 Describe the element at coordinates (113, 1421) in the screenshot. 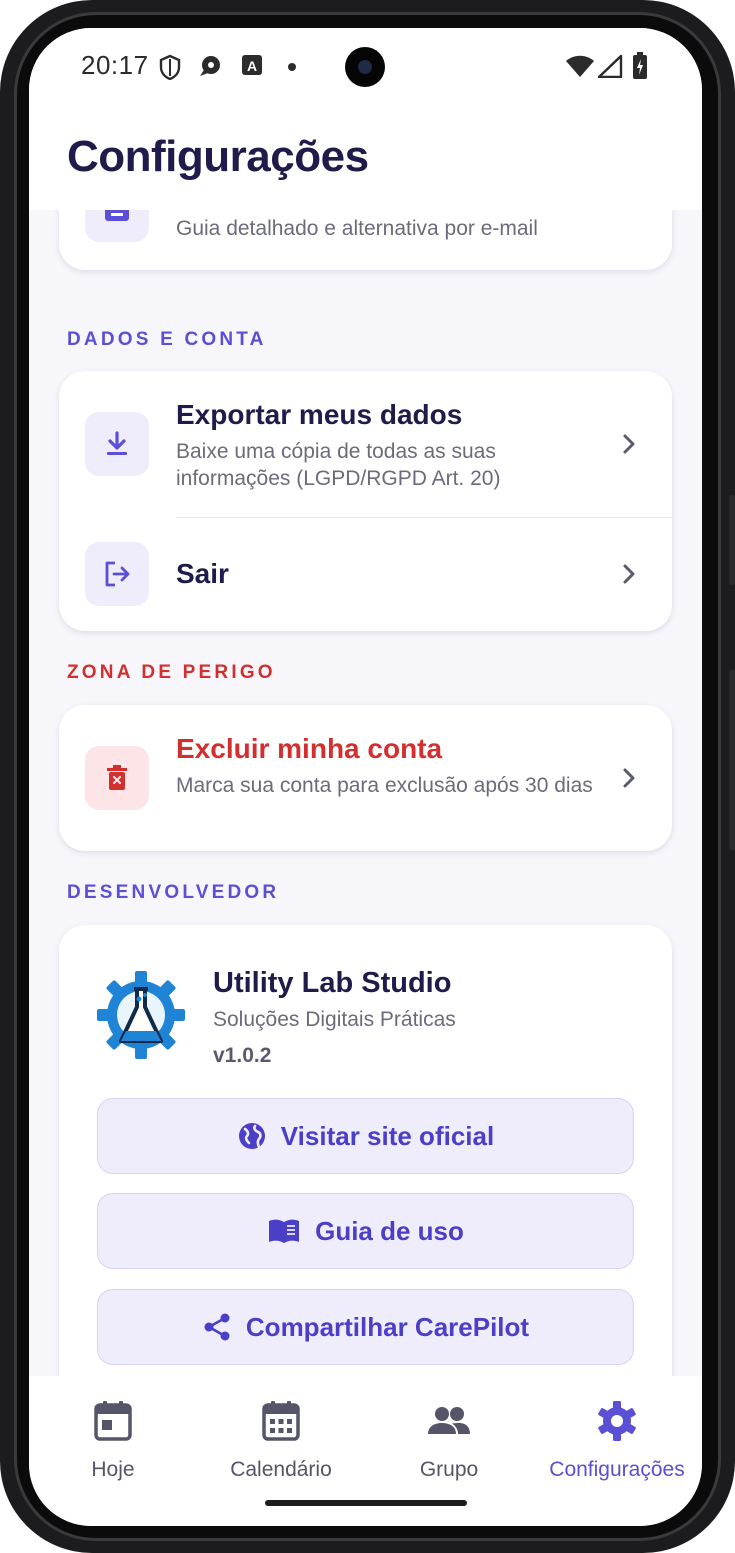

I see `calendar-day-icon` at that location.